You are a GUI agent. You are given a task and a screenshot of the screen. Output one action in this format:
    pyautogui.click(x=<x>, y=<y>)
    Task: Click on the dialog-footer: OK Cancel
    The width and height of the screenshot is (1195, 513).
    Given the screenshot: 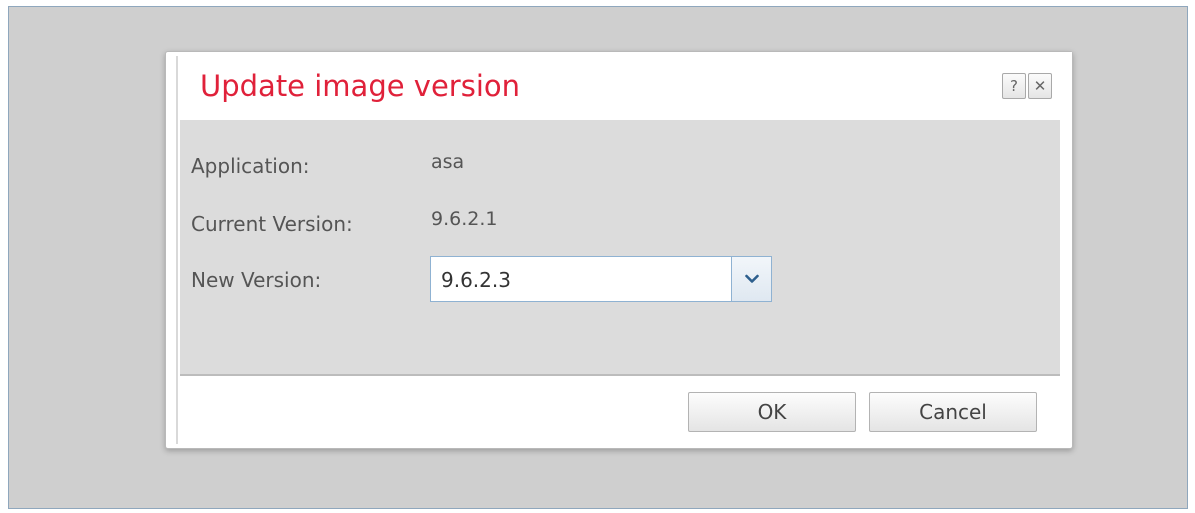 What is the action you would take?
    pyautogui.click(x=620, y=412)
    